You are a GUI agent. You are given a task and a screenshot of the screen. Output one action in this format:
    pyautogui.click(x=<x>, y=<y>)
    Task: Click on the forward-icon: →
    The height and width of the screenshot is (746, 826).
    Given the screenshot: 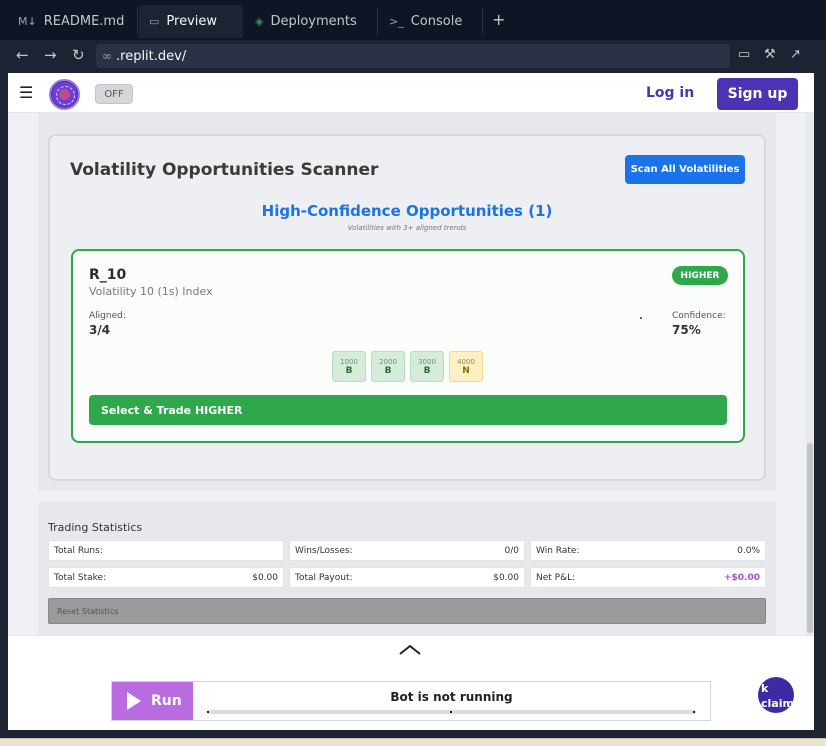 What is the action you would take?
    pyautogui.click(x=50, y=55)
    